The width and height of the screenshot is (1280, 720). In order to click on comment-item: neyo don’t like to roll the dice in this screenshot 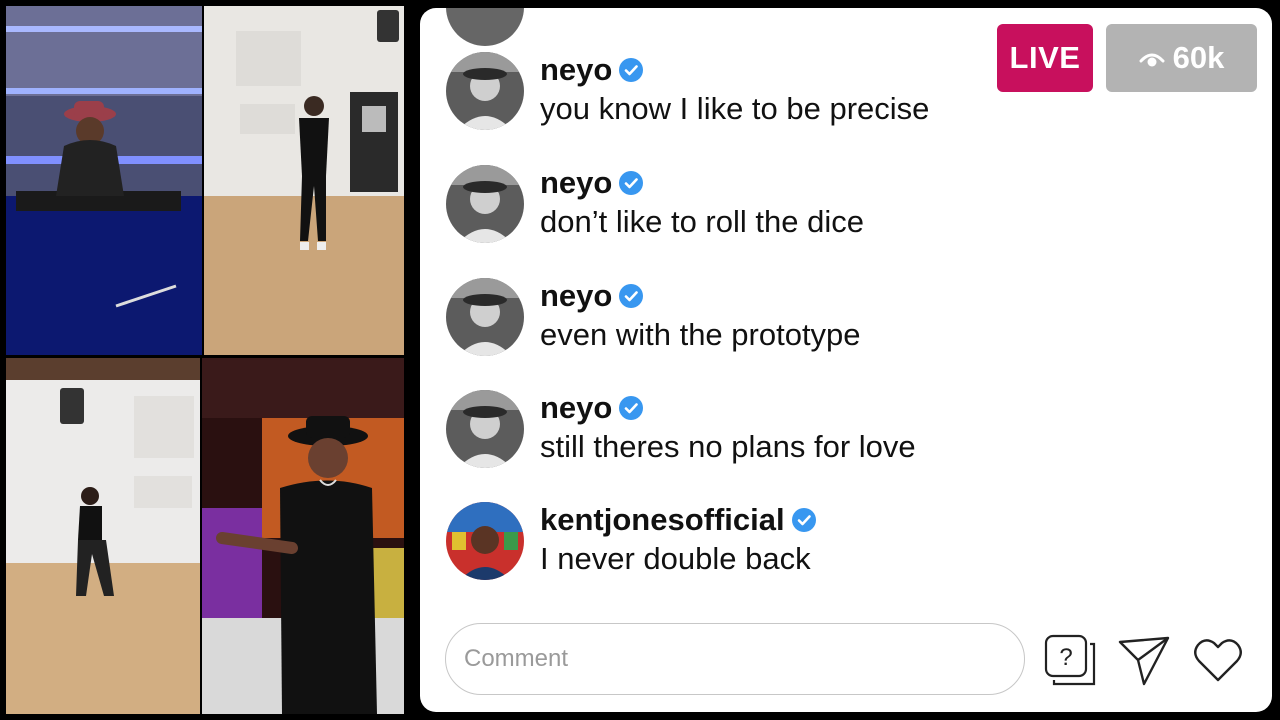, I will do `click(655, 204)`.